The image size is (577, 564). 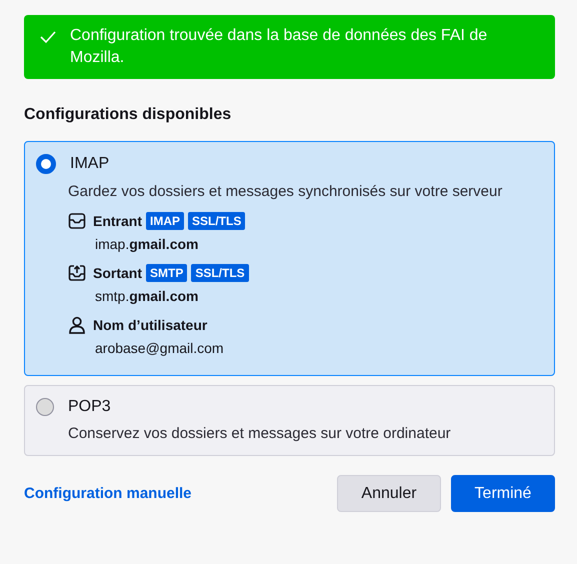 I want to click on detail-value: smtp.gmail.com, so click(x=147, y=296).